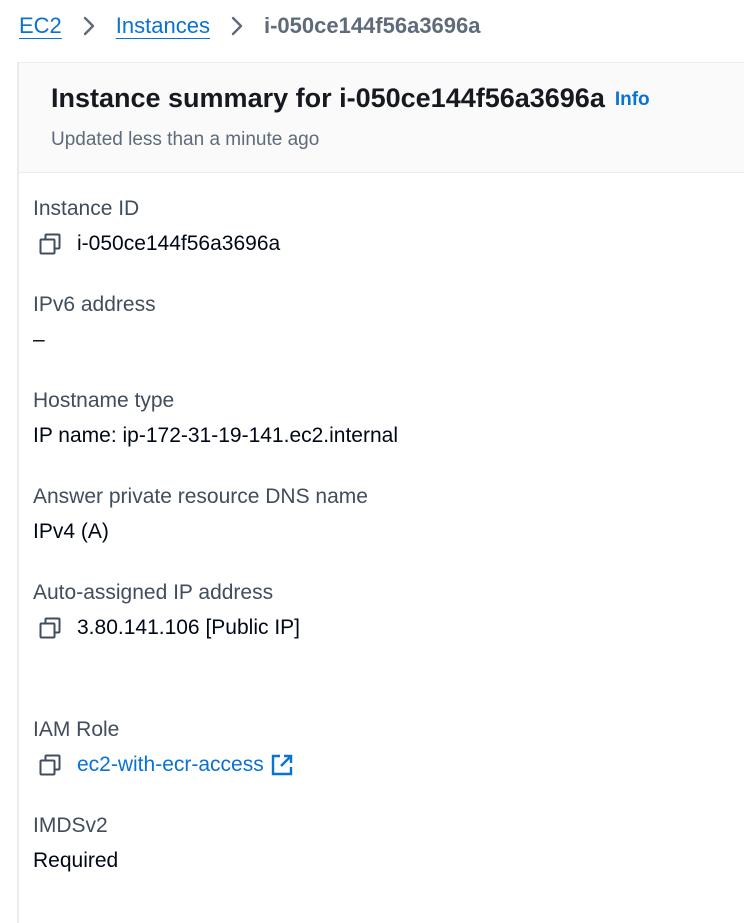 The height and width of the screenshot is (923, 744). What do you see at coordinates (179, 243) in the screenshot?
I see `instance-id-value: i-050ce144f56a3696a` at bounding box center [179, 243].